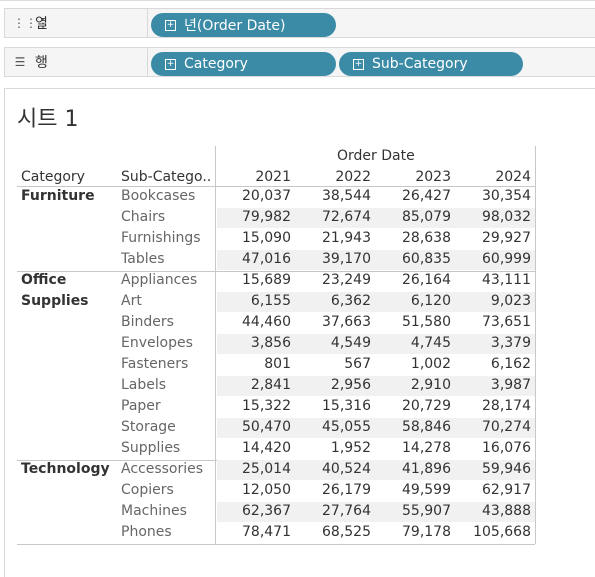  I want to click on value-cell: 41,896, so click(414, 469).